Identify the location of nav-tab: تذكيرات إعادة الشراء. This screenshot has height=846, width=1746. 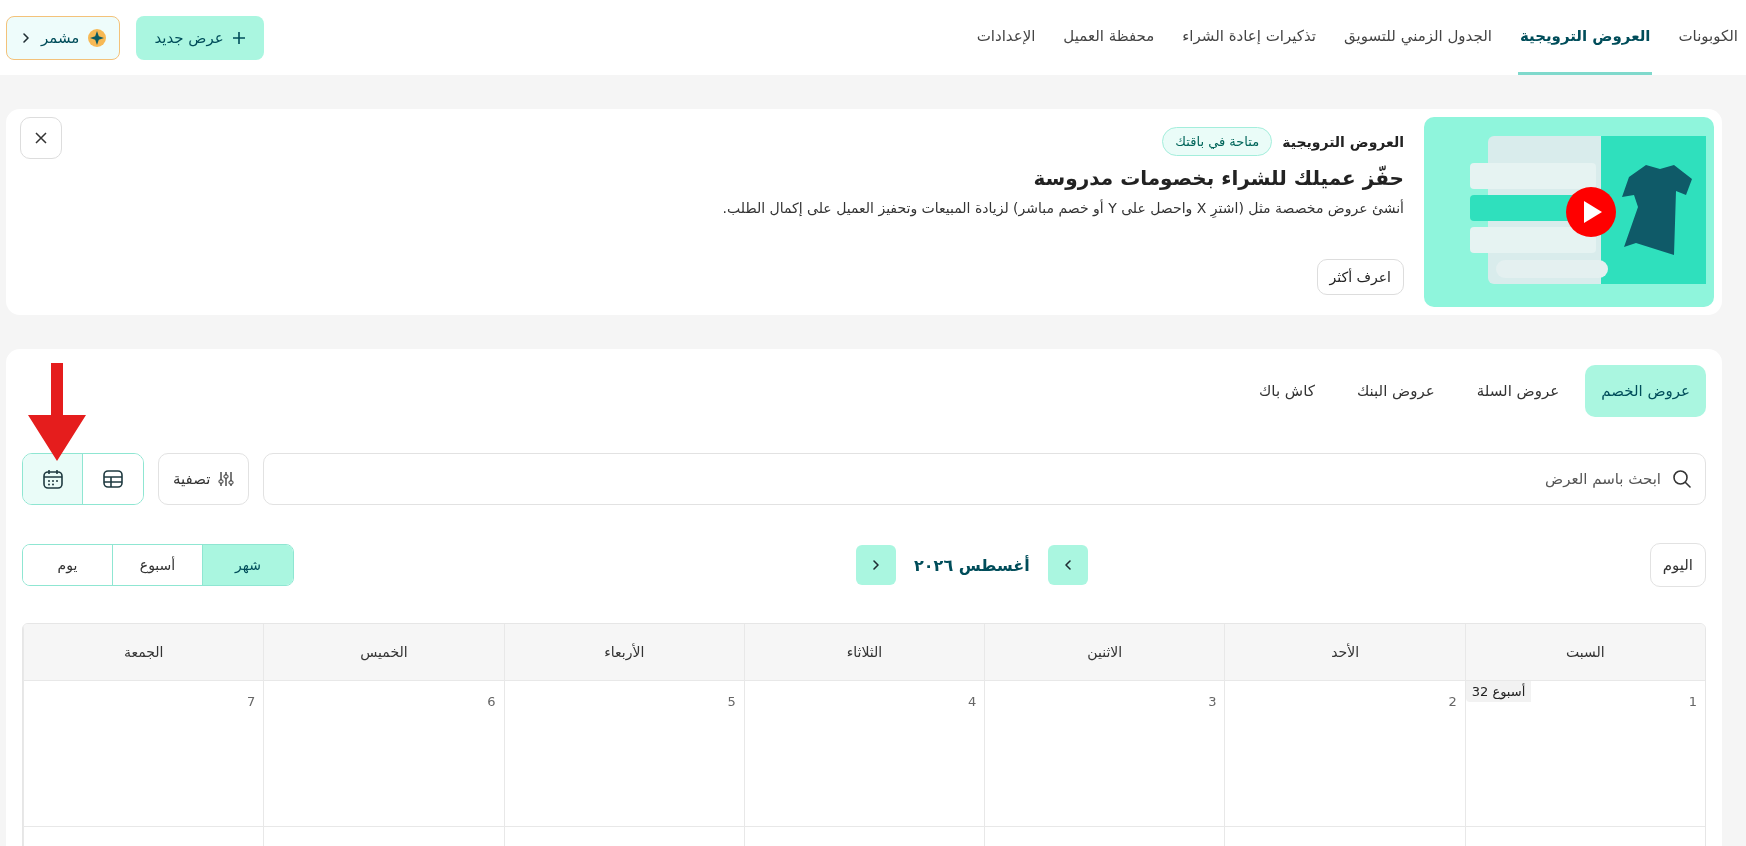
(1249, 37).